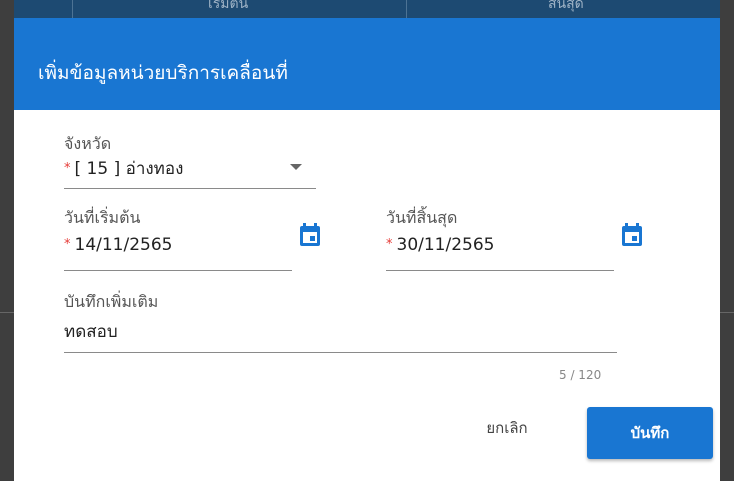 This screenshot has height=481, width=734. I want to click on start-date-underline, so click(178, 270).